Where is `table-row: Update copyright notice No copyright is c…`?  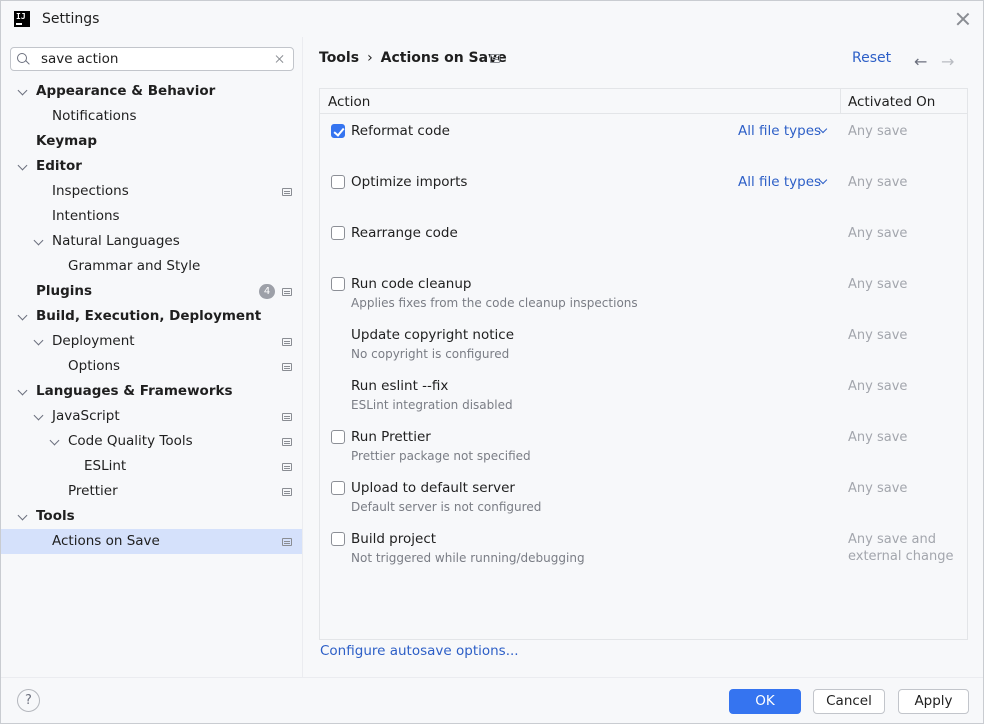
table-row: Update copyright notice No copyright is c… is located at coordinates (643, 344).